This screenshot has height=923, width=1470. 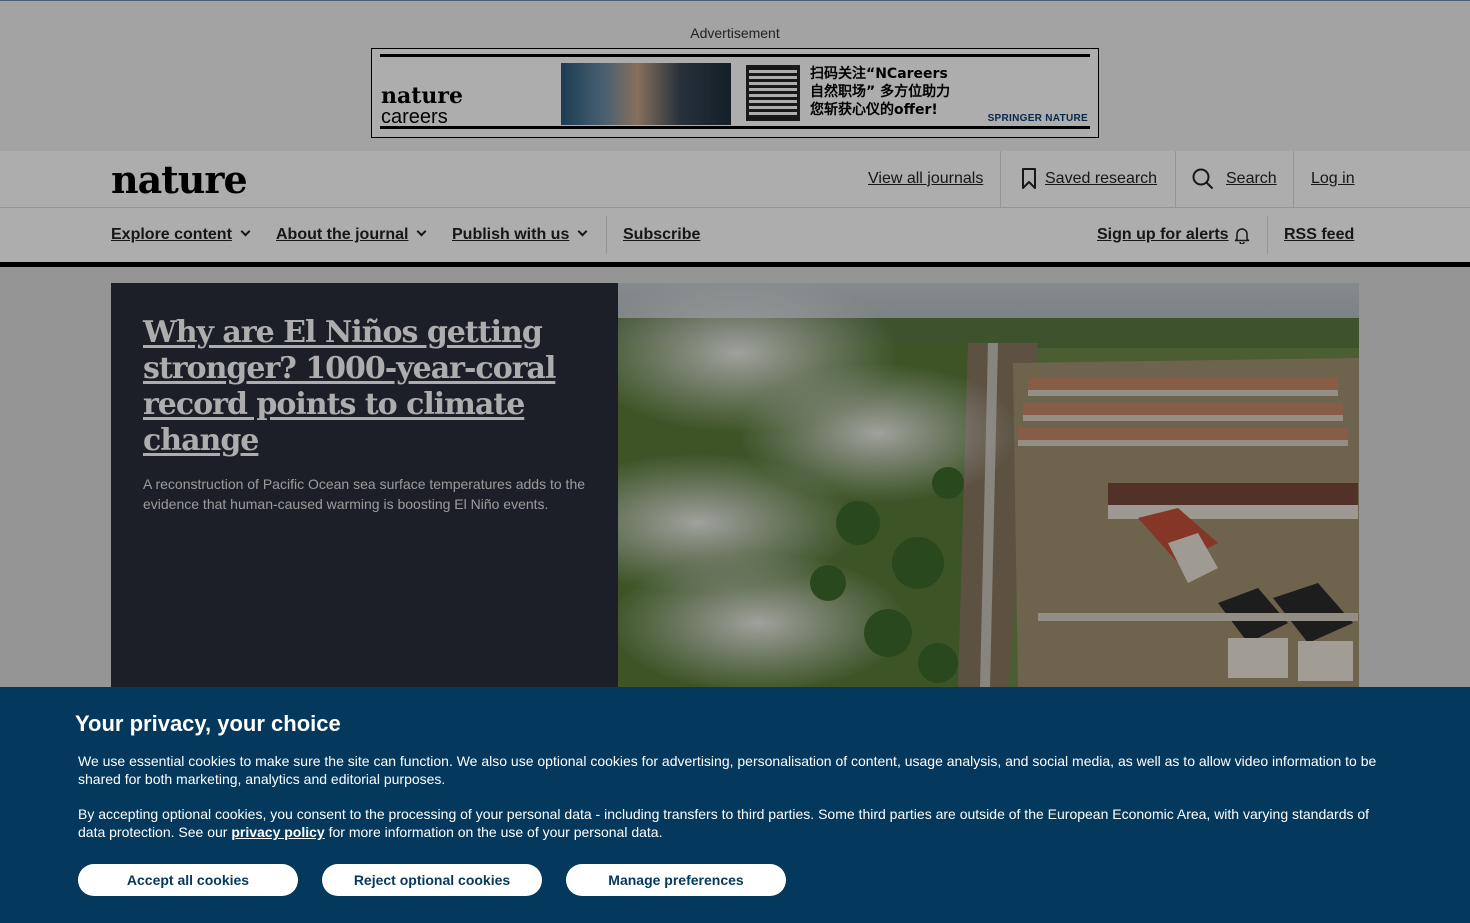 I want to click on login-link: Log in, so click(x=1333, y=179).